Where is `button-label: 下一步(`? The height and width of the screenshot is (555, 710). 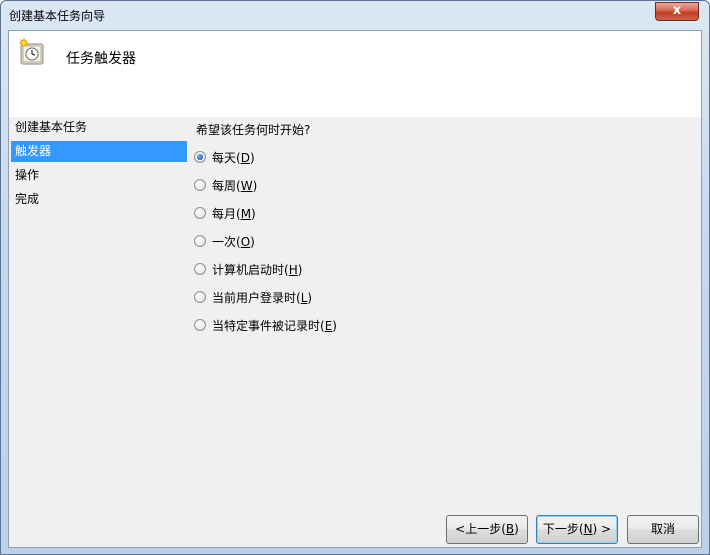 button-label: 下一步( is located at coordinates (563, 529).